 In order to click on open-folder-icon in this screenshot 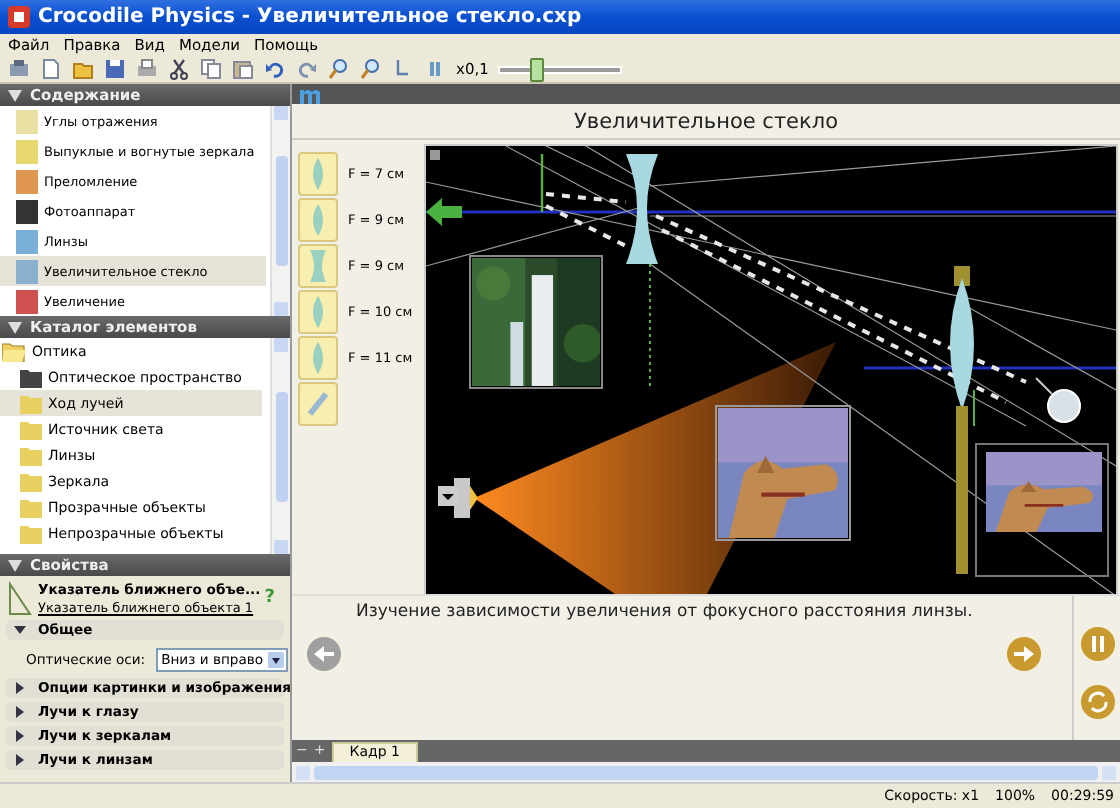, I will do `click(83, 69)`.